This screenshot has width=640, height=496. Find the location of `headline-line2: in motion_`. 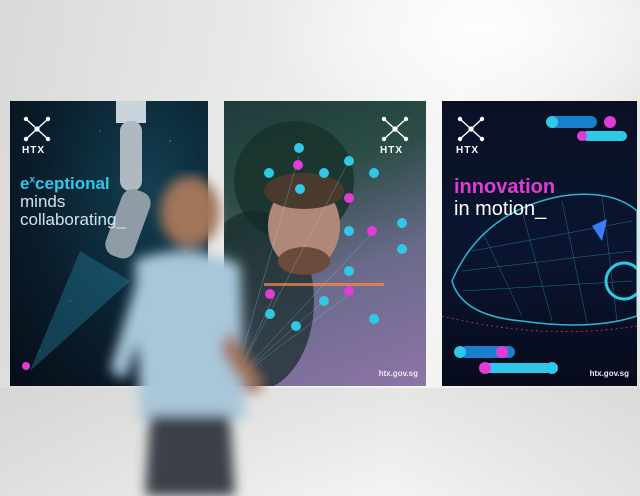

headline-line2: in motion_ is located at coordinates (500, 209).